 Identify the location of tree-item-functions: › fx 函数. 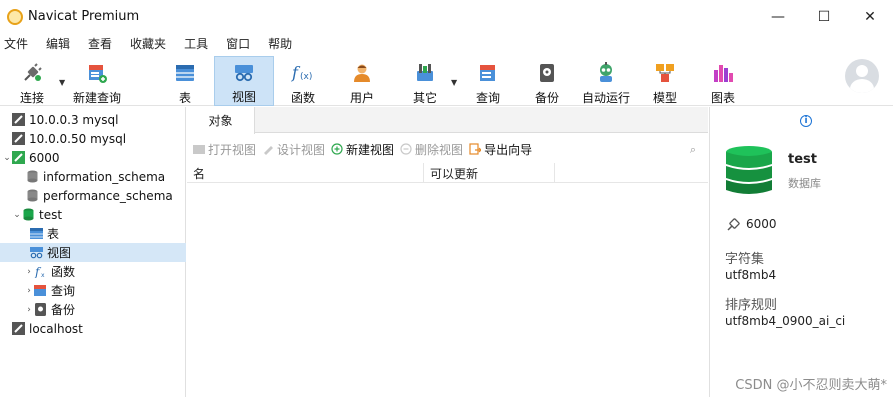
(93, 271).